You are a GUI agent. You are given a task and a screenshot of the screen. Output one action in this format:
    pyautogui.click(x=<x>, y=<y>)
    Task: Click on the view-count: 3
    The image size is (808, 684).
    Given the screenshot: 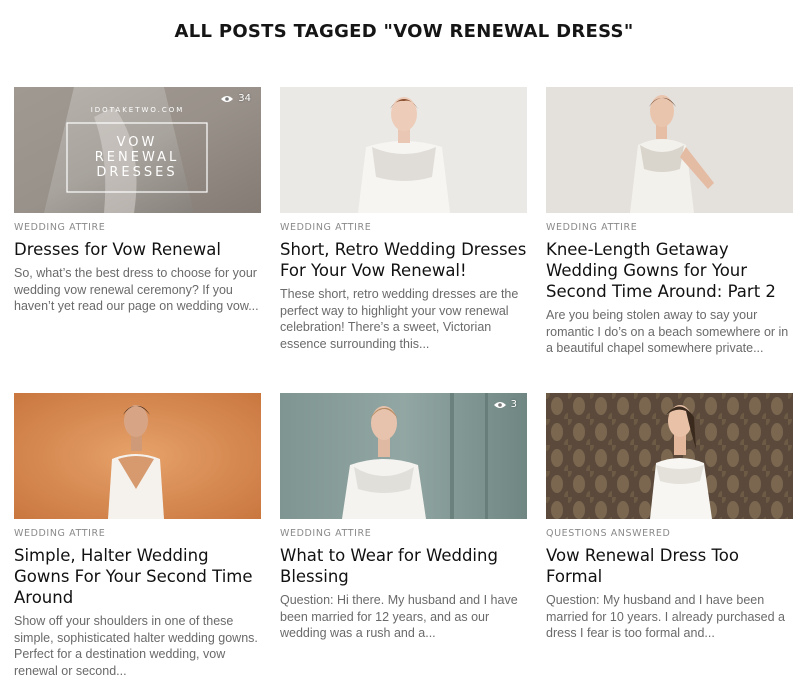 What is the action you would take?
    pyautogui.click(x=505, y=404)
    